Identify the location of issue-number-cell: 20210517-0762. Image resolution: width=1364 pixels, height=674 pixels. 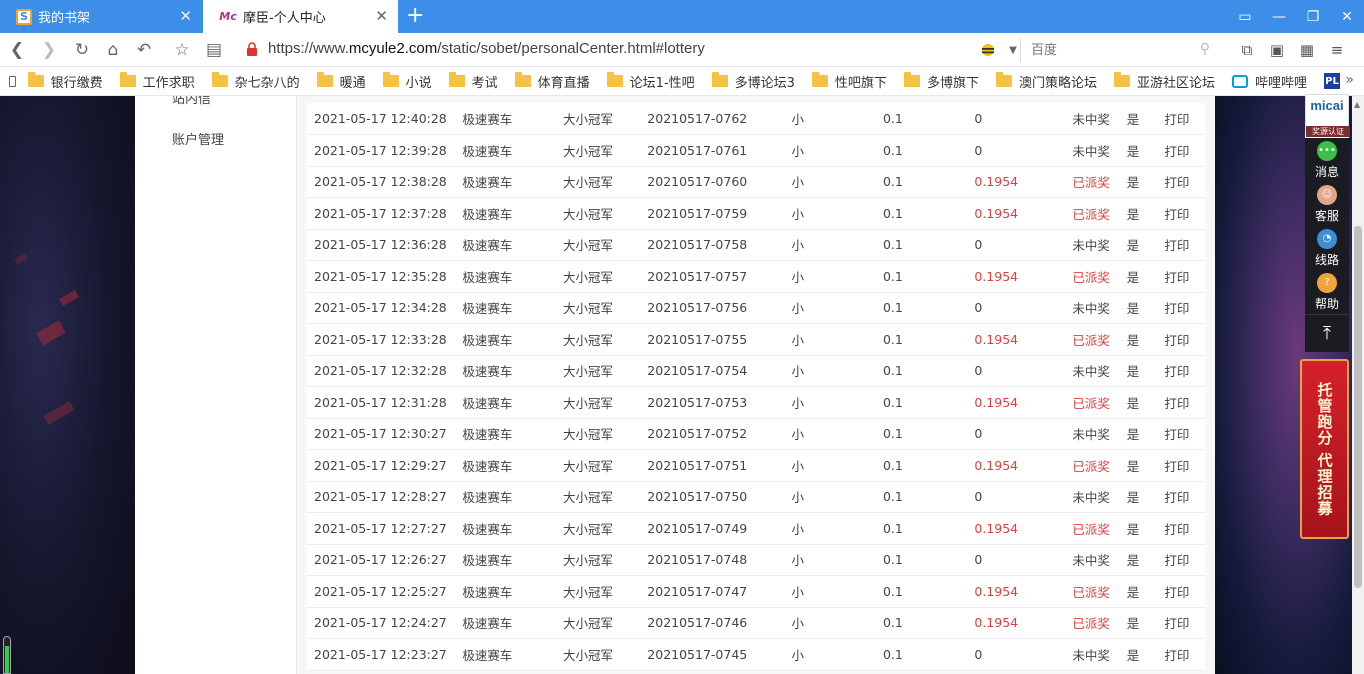
(719, 119).